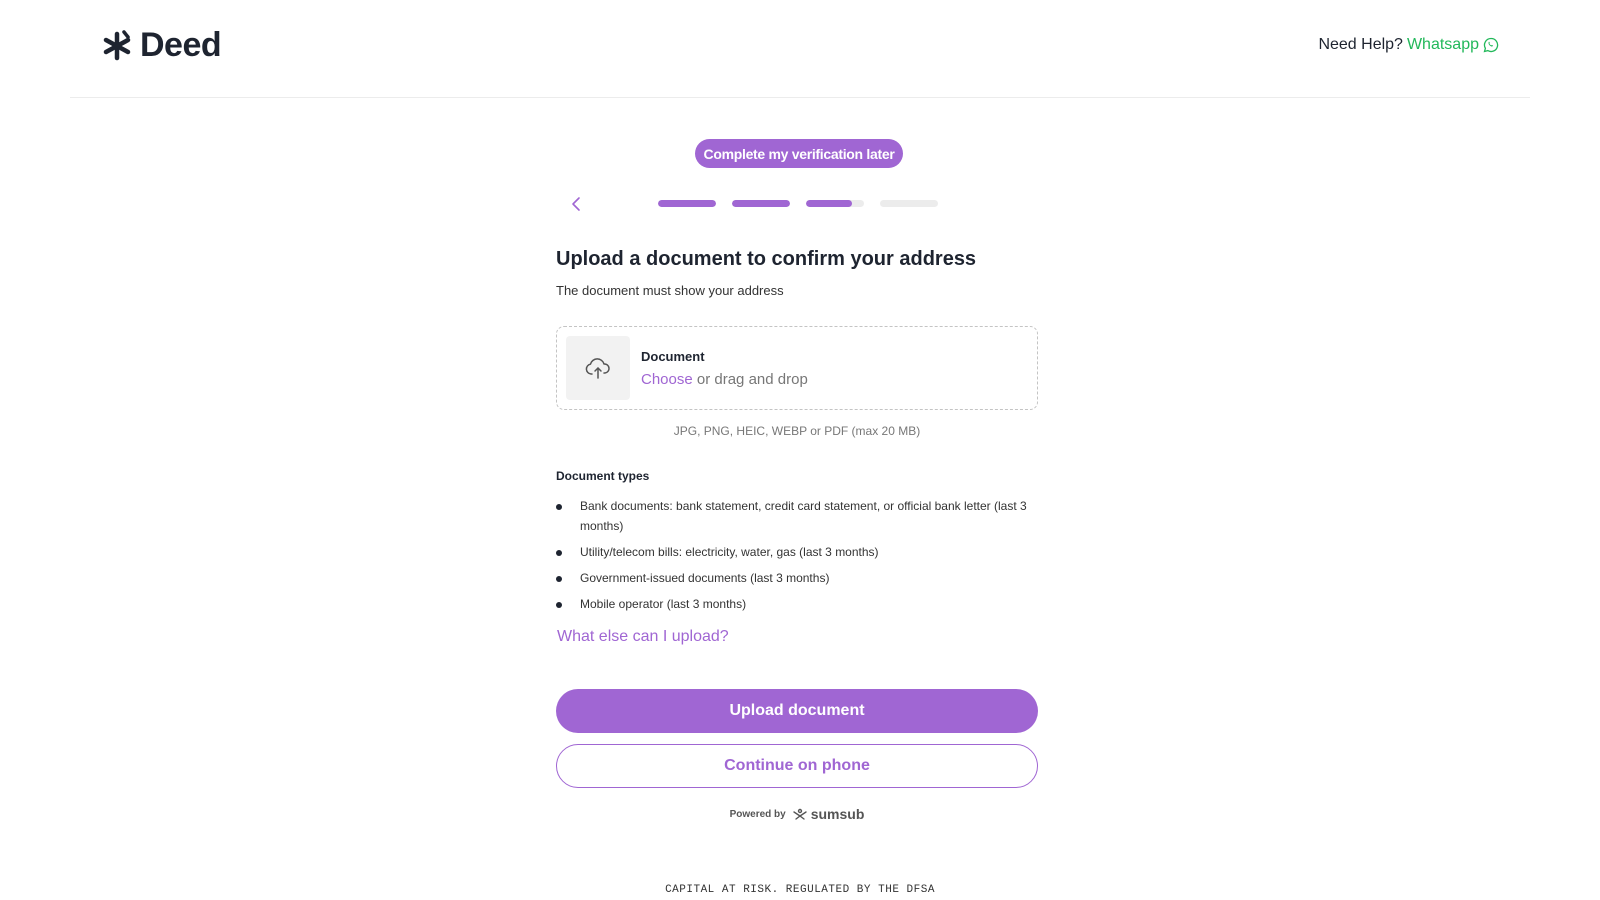 Image resolution: width=1600 pixels, height=900 pixels. Describe the element at coordinates (673, 356) in the screenshot. I see `dropzone-label: Document` at that location.